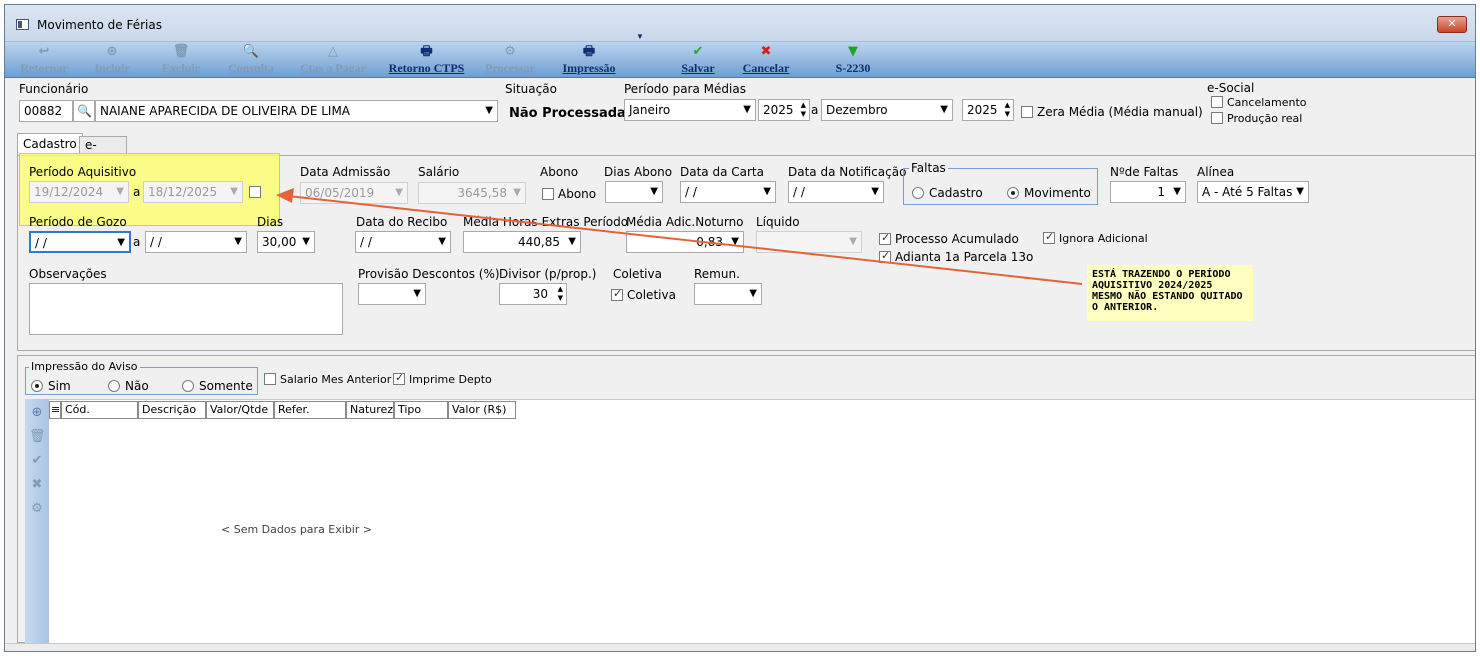 The image size is (1480, 656). I want to click on arrow-head, so click(285, 195).